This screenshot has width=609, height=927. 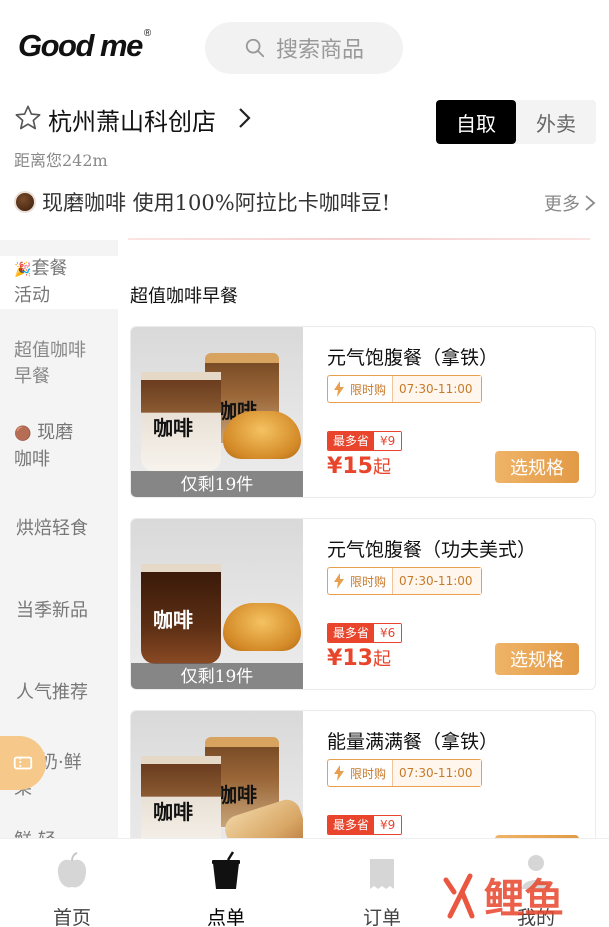 I want to click on more-link: 更多, so click(x=570, y=203).